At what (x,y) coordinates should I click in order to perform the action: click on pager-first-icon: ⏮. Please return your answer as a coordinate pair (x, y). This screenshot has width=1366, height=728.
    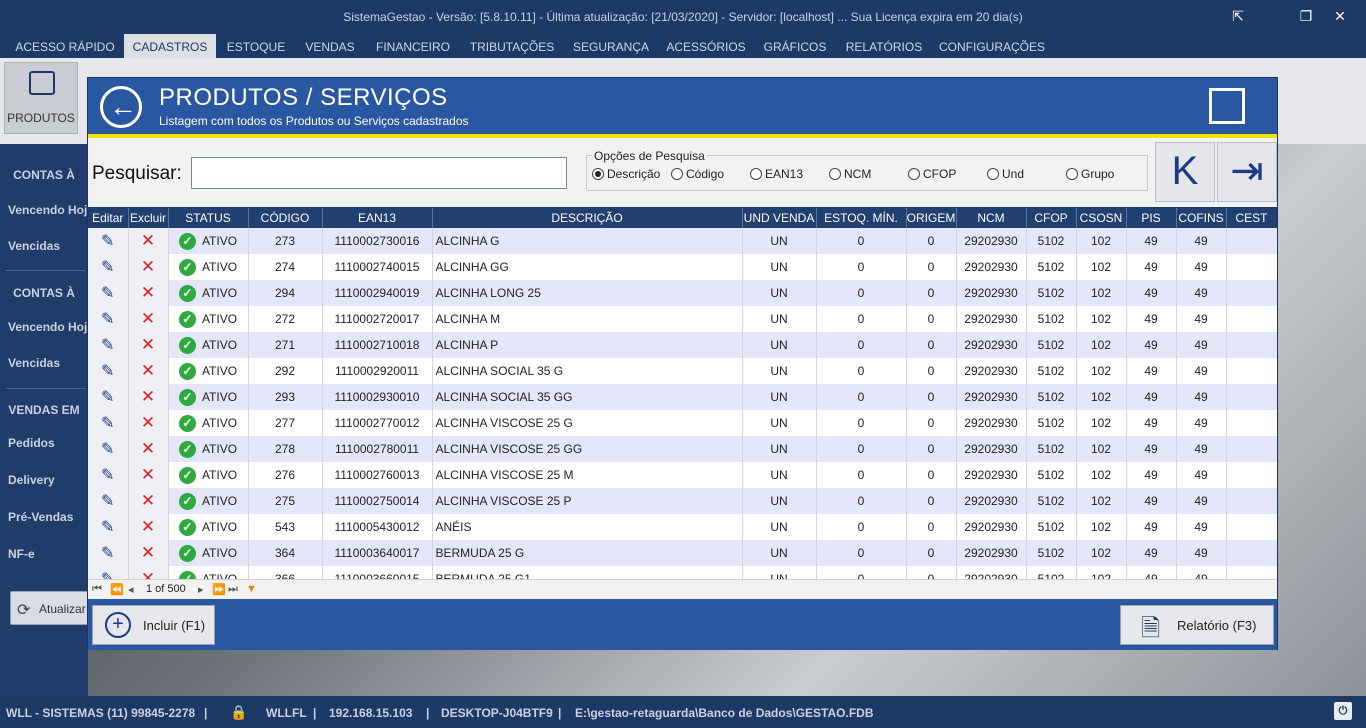
    Looking at the image, I should click on (97, 589).